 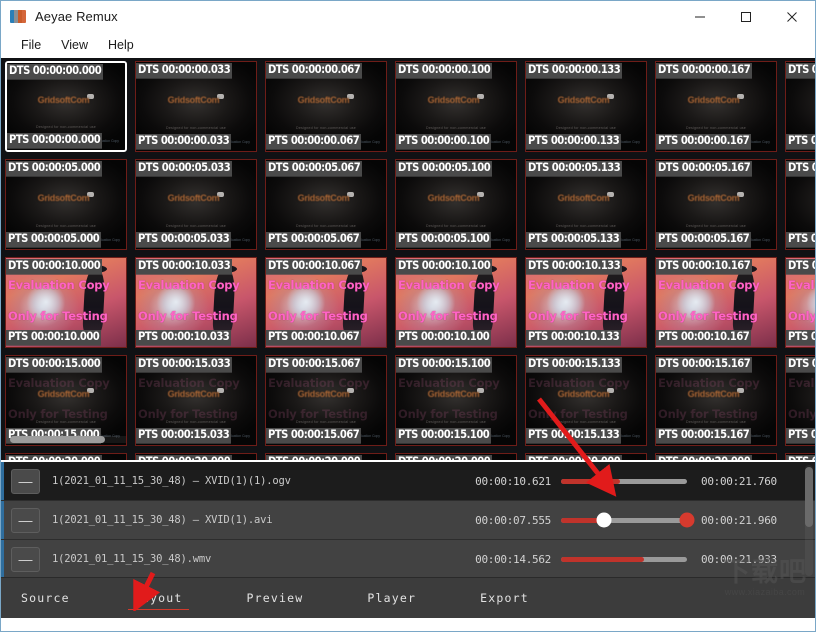 What do you see at coordinates (687, 520) in the screenshot?
I see `slider-handle-end` at bounding box center [687, 520].